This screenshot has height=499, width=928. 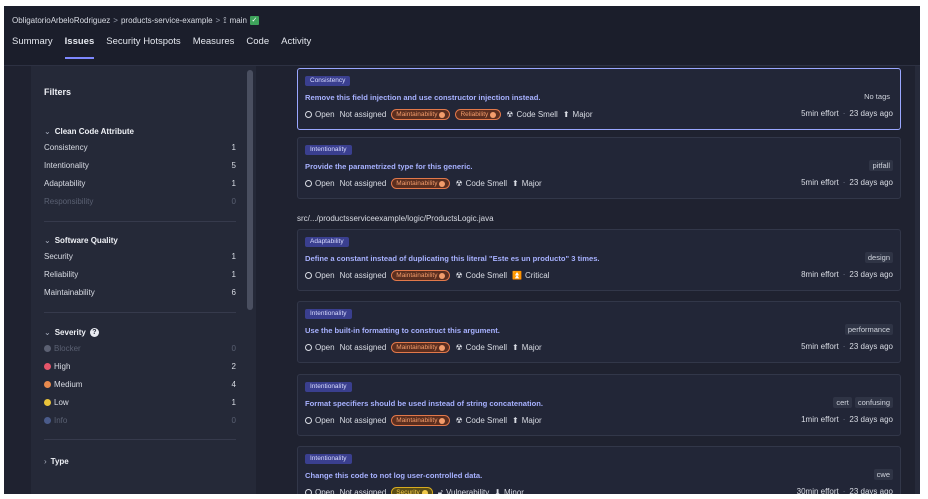 What do you see at coordinates (140, 348) in the screenshot?
I see `filter-option: Blocker 0` at bounding box center [140, 348].